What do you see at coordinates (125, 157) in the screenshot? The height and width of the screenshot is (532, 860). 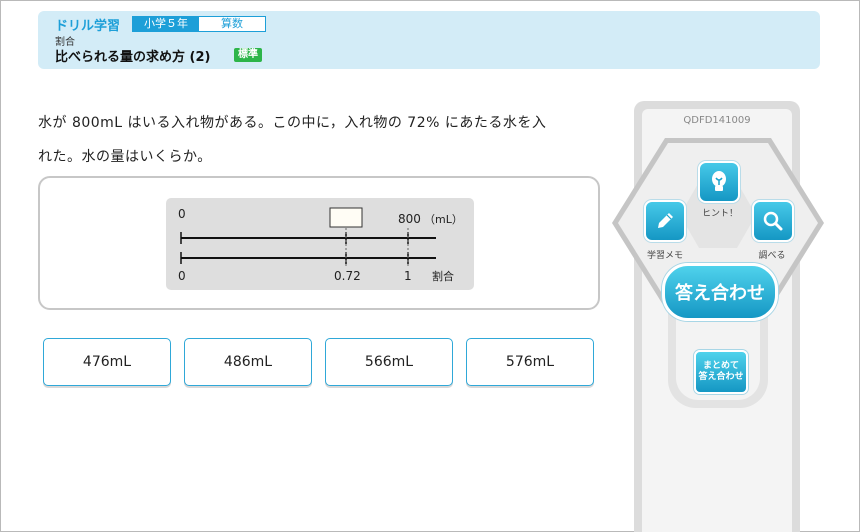 I see `question-line-2: れた。水の量はいくらか。` at bounding box center [125, 157].